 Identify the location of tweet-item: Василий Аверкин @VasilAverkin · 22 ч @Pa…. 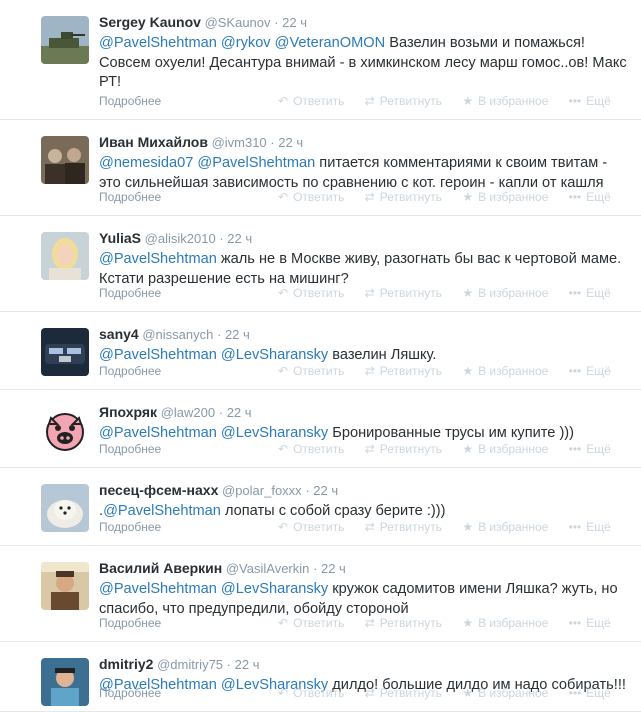
(320, 594).